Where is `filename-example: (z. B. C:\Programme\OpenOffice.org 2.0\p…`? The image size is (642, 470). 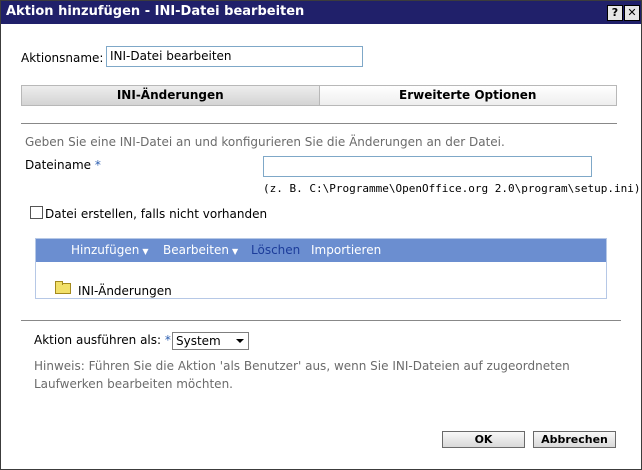
filename-example: (z. B. C:\Programme\OpenOffice.org 2.0\p… is located at coordinates (452, 188).